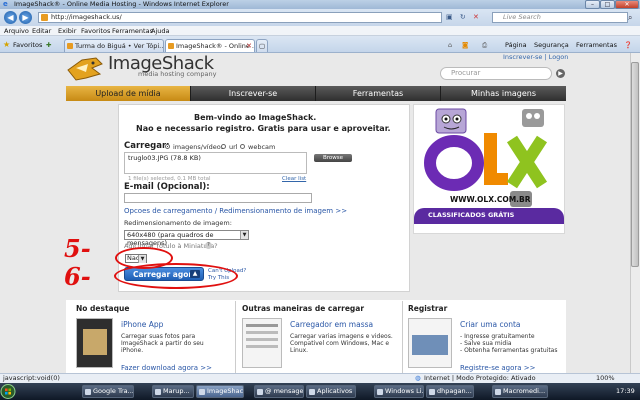 The height and width of the screenshot is (400, 640). I want to click on register-item: - Salve sua midia, so click(486, 343).